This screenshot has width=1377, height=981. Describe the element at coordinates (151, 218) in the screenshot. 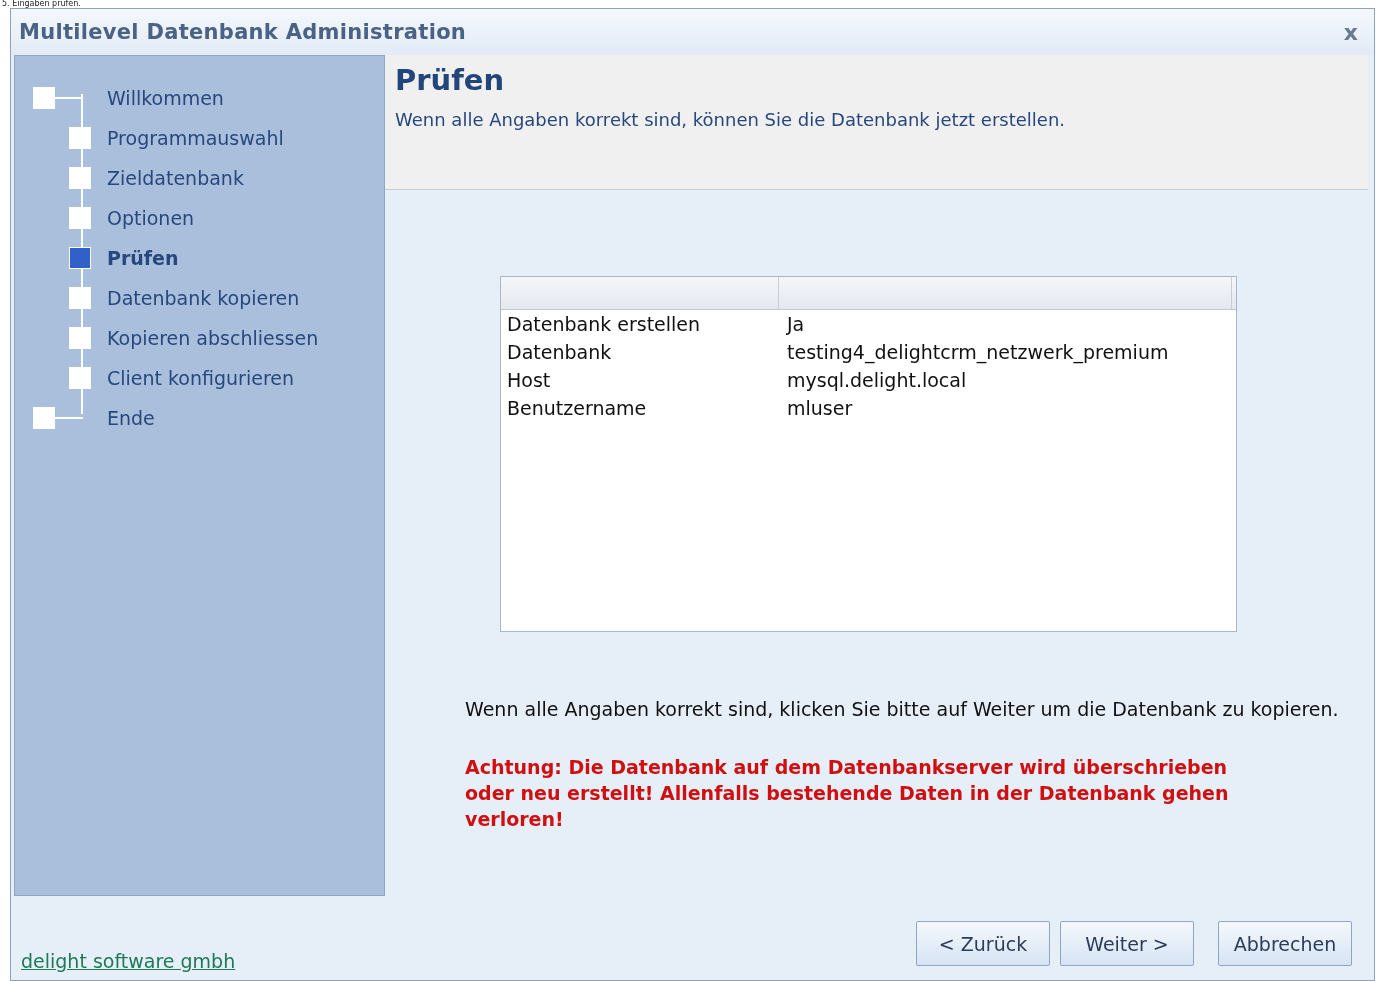

I see `step-label: Optionen` at that location.